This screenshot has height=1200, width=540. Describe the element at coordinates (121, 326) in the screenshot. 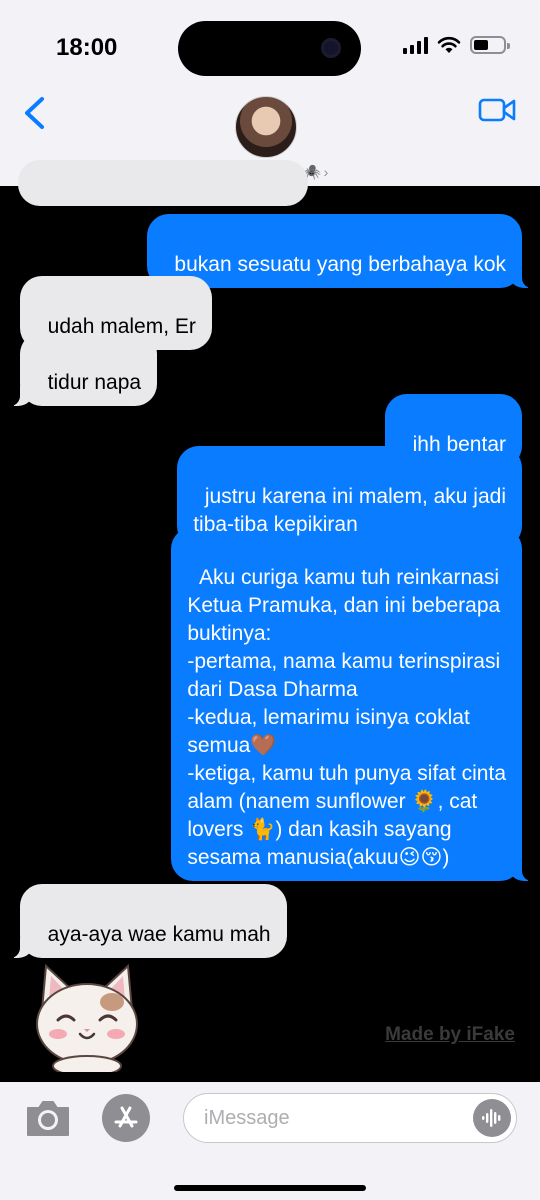

I see `message-text: udah malem, Er` at that location.